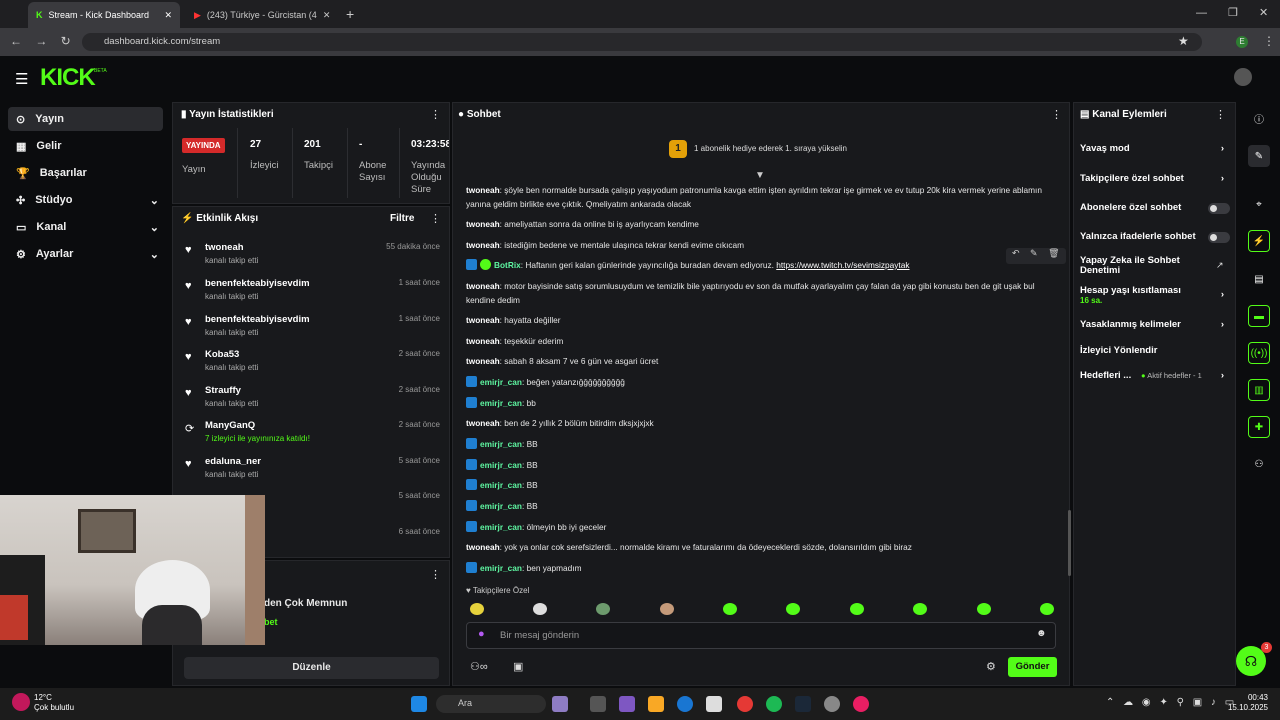 The image size is (1280, 720). Describe the element at coordinates (1246, 703) in the screenshot. I see `clock: 00:43 15.10.2025` at that location.